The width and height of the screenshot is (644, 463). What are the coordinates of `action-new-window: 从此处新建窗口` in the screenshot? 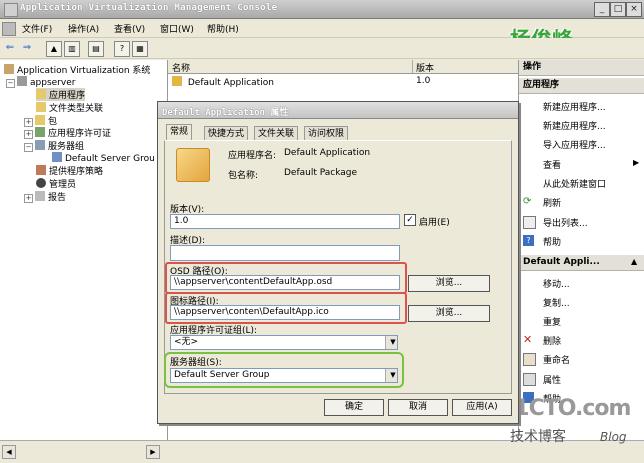 It's located at (574, 183).